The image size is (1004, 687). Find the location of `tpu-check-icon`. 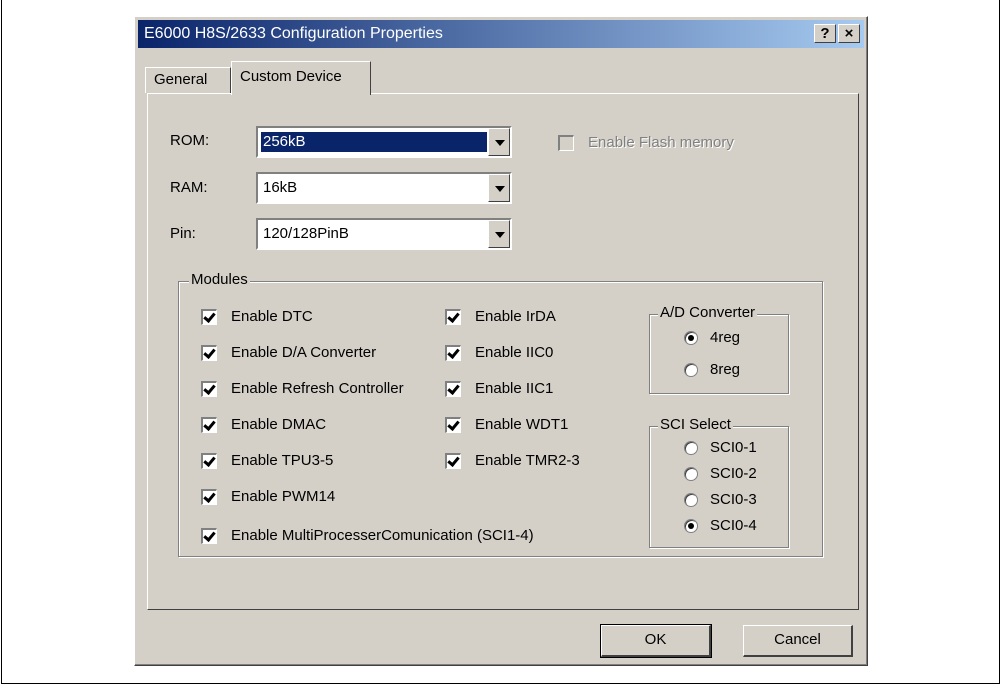

tpu-check-icon is located at coordinates (209, 460).